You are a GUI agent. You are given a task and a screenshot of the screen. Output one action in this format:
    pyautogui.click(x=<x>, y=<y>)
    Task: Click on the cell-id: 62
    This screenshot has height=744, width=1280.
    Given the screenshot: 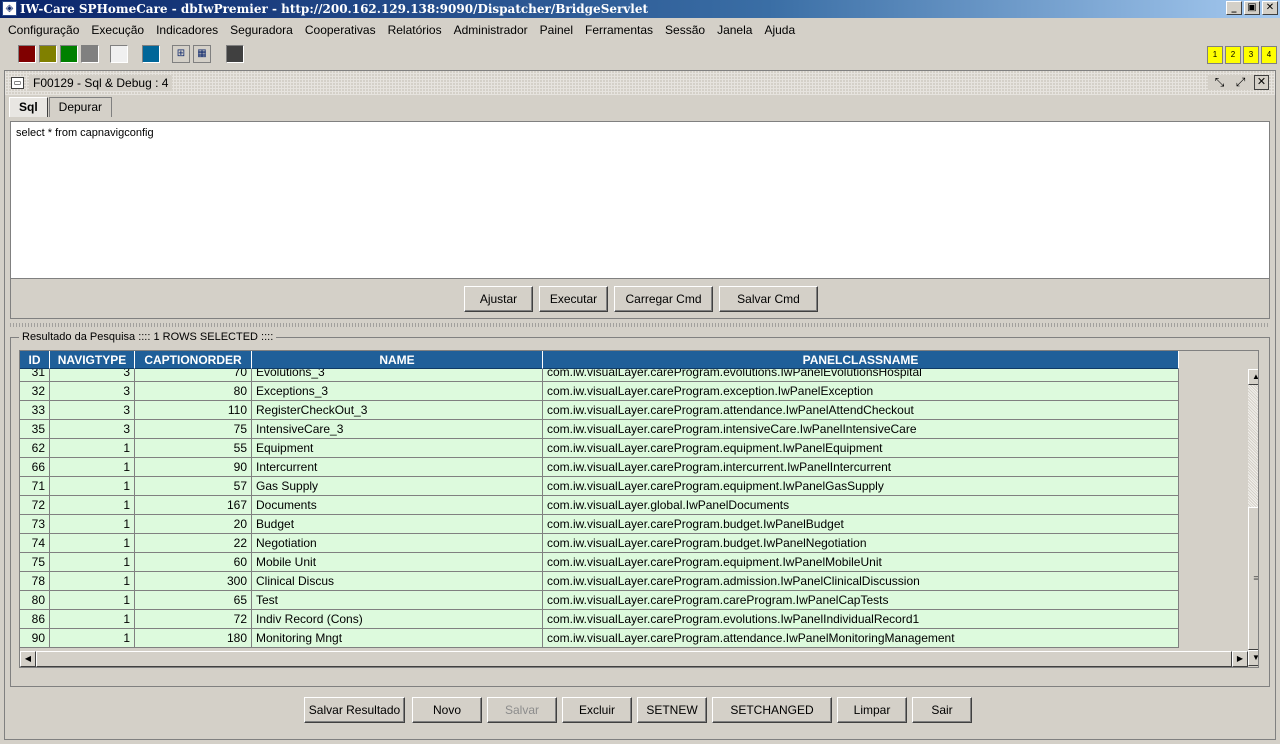 What is the action you would take?
    pyautogui.click(x=35, y=448)
    